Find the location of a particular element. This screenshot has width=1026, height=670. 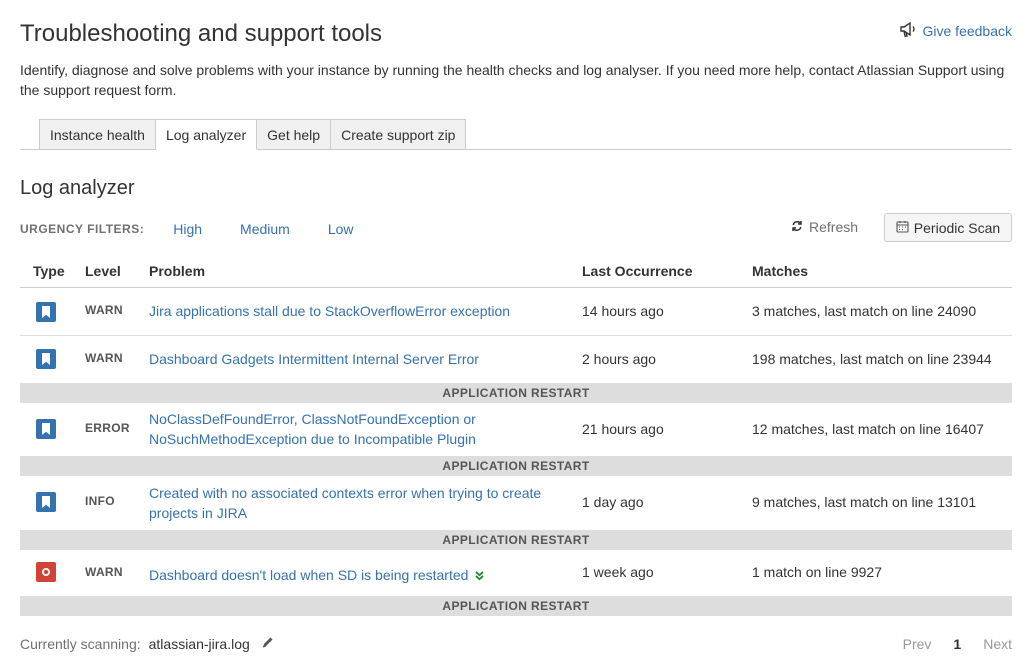

matches-text: 3 matches, last match on line 24090 is located at coordinates (864, 311).